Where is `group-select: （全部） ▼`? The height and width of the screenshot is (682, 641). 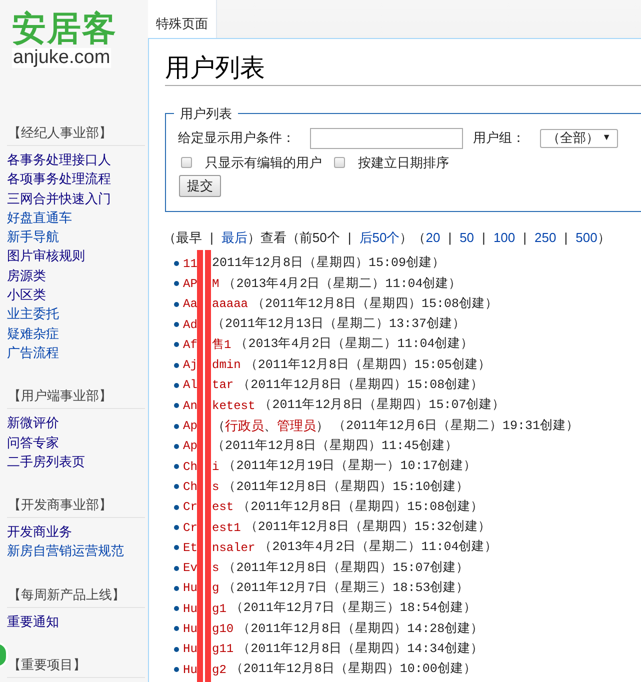 group-select: （全部） ▼ is located at coordinates (579, 138).